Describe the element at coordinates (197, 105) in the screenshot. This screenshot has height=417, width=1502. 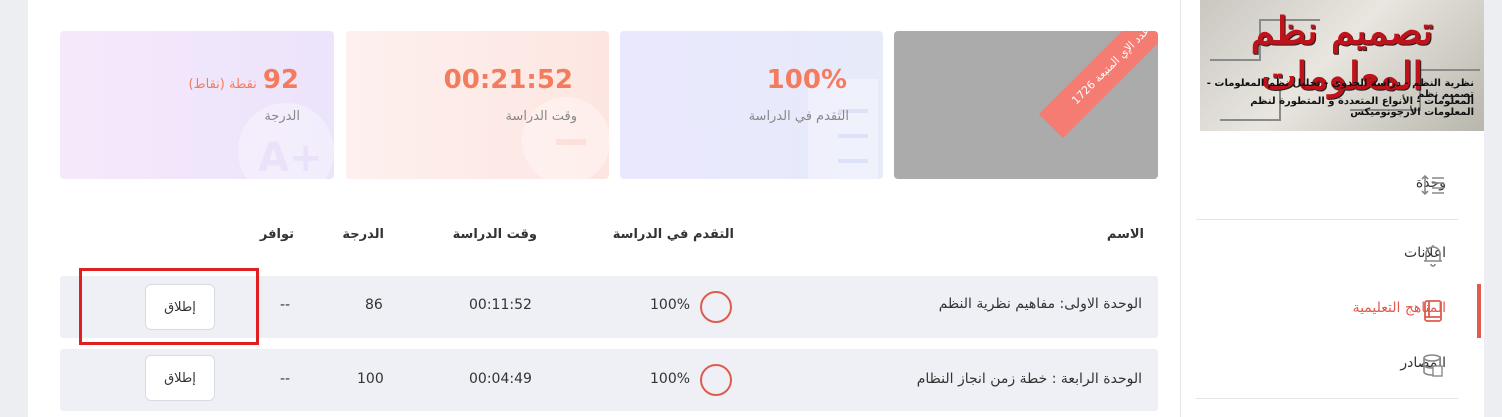
I see `grade-card: A+ 92 نقطة (نقاط) الدرجة` at that location.